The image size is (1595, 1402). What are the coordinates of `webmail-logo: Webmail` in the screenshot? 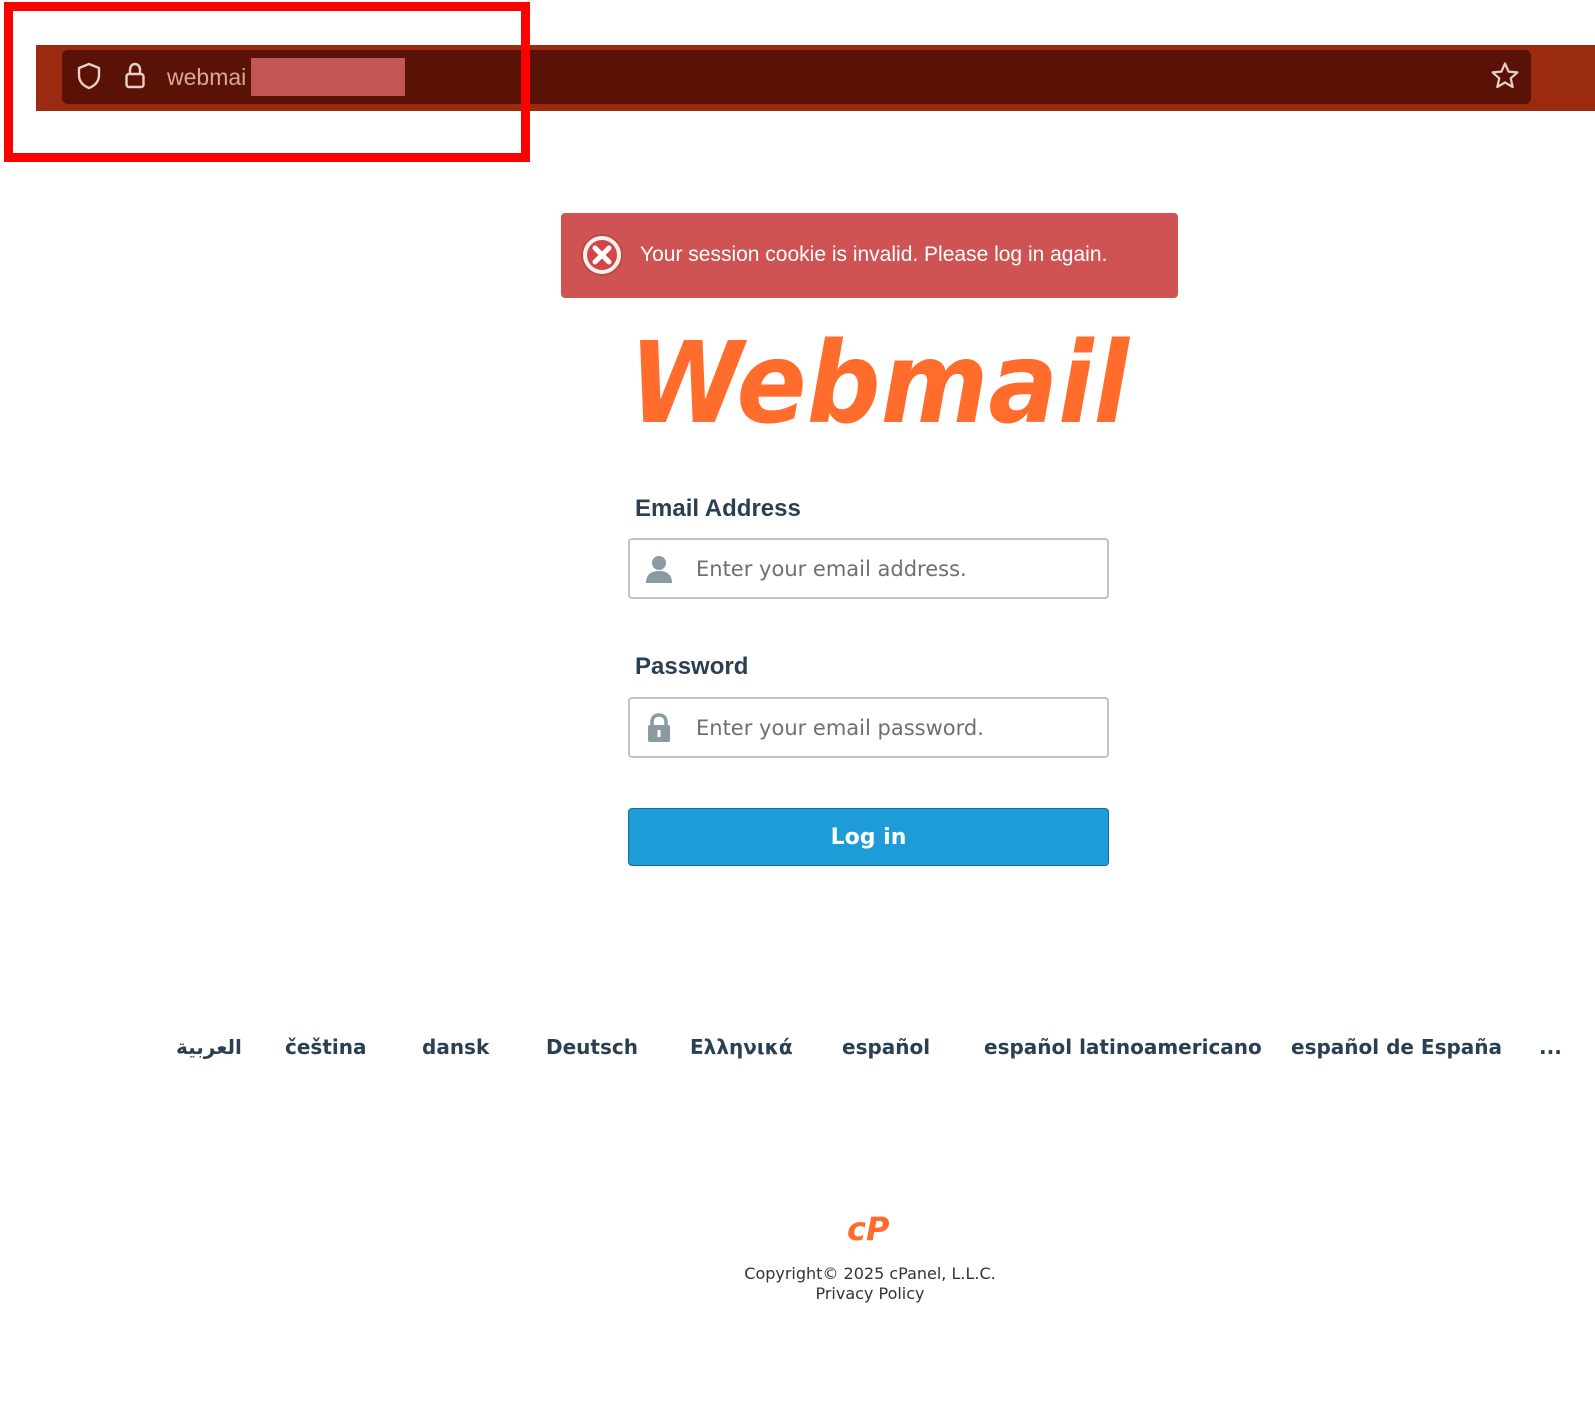 It's located at (879, 381).